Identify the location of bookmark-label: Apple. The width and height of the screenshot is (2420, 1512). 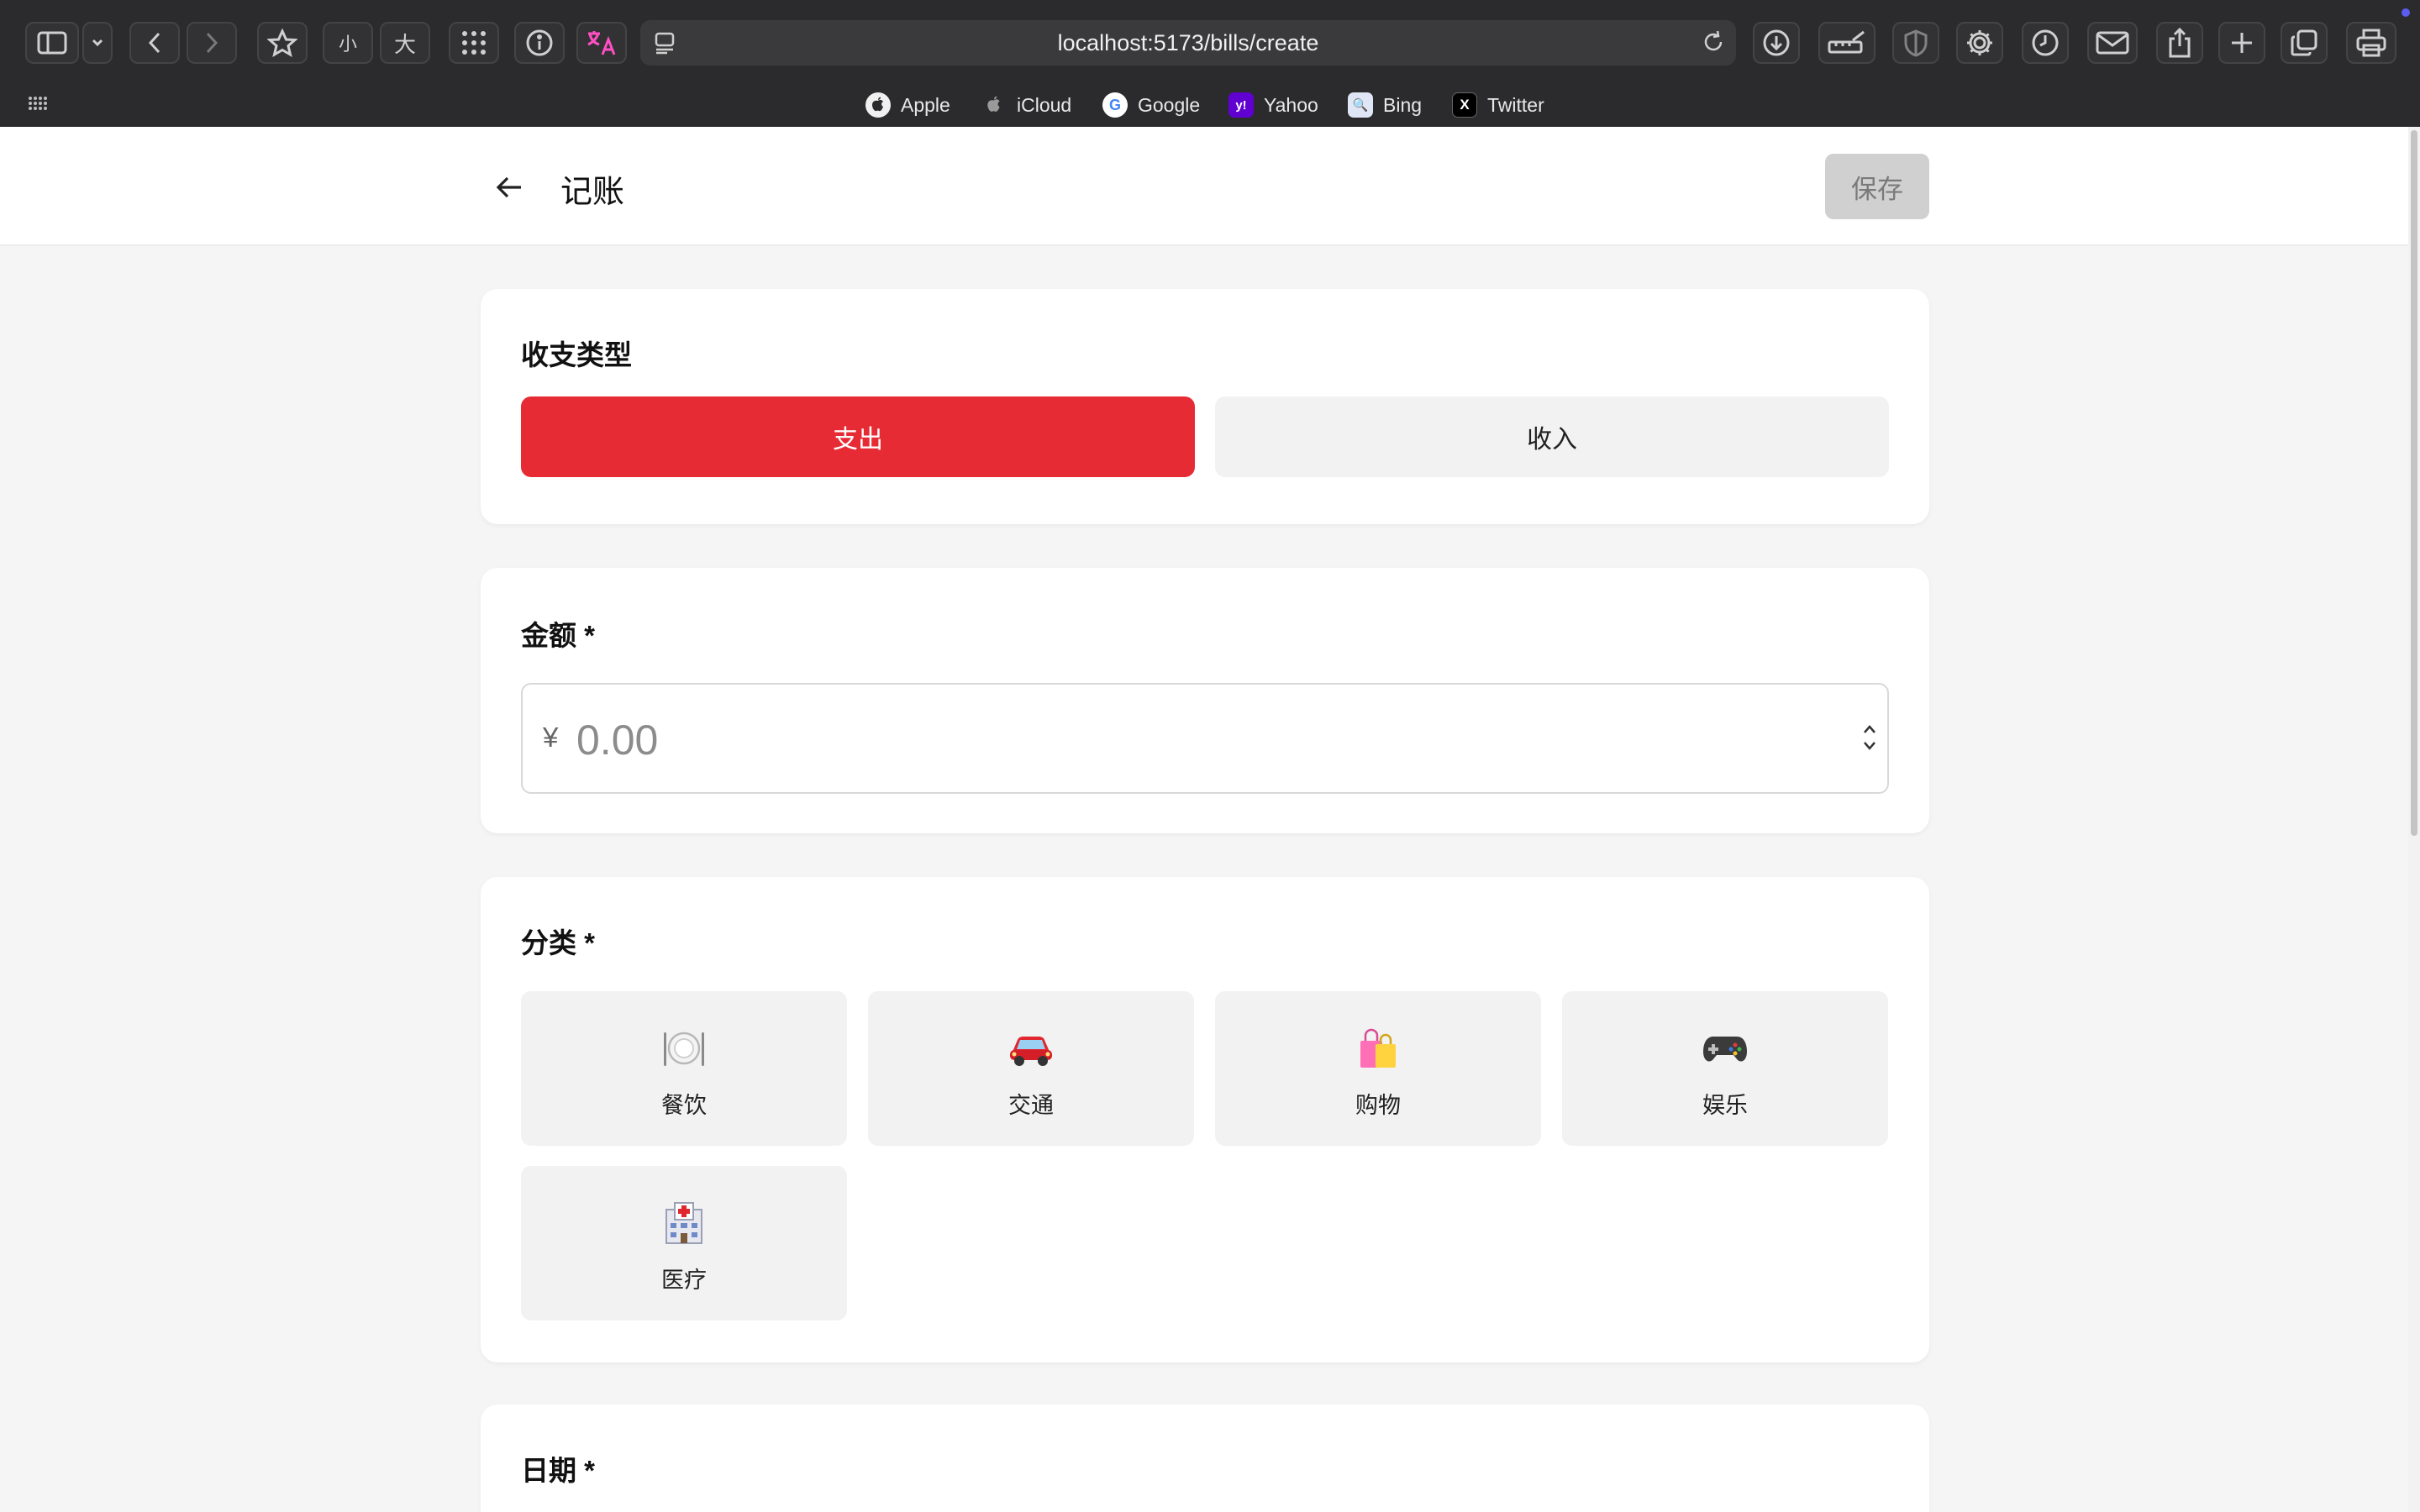
(926, 104).